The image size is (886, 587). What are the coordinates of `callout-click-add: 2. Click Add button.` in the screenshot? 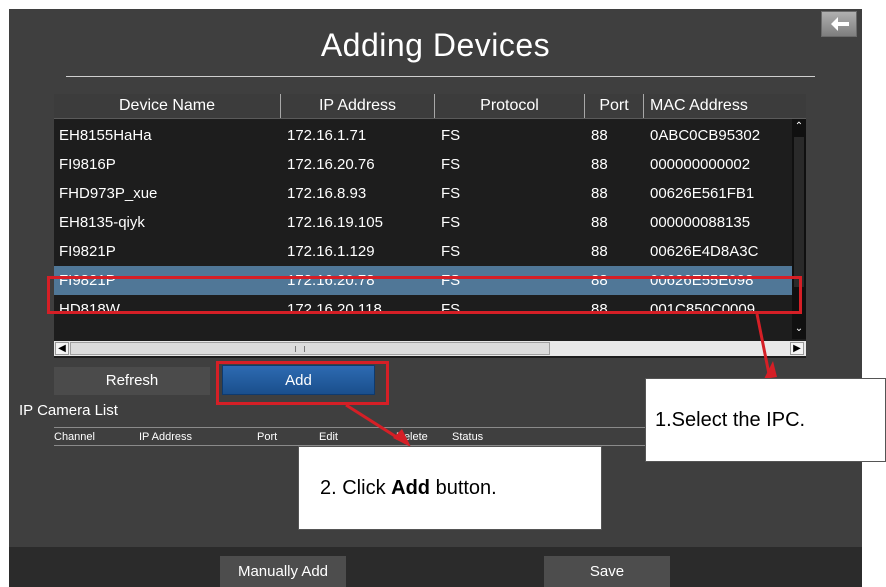 It's located at (450, 488).